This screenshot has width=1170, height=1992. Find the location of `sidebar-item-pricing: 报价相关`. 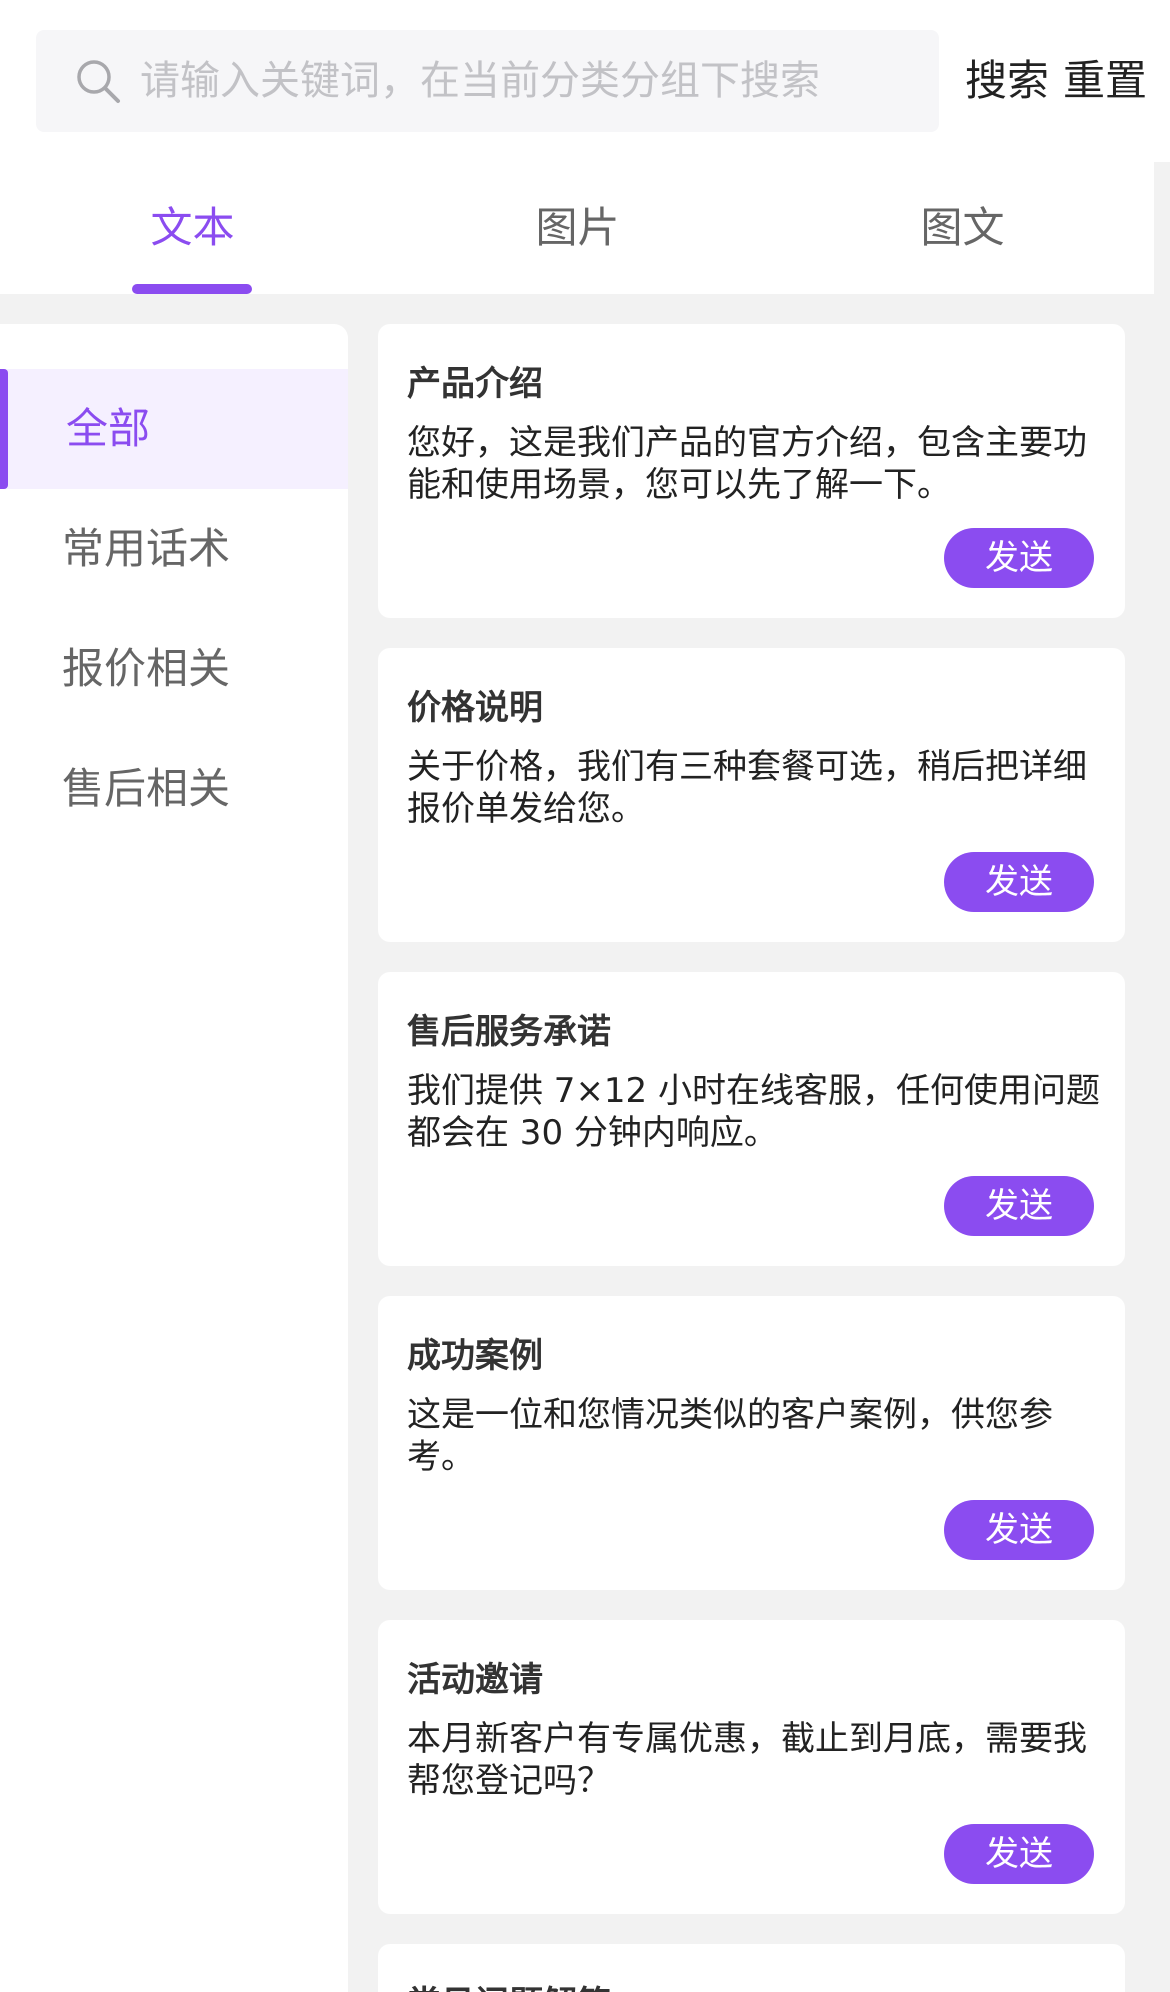

sidebar-item-pricing: 报价相关 is located at coordinates (174, 669).